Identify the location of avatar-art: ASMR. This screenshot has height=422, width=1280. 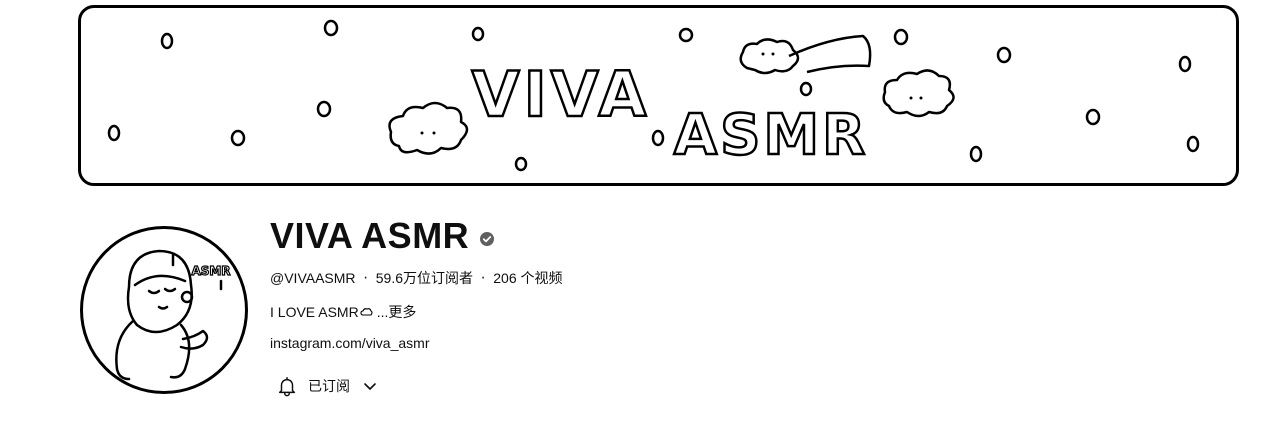
(173, 315).